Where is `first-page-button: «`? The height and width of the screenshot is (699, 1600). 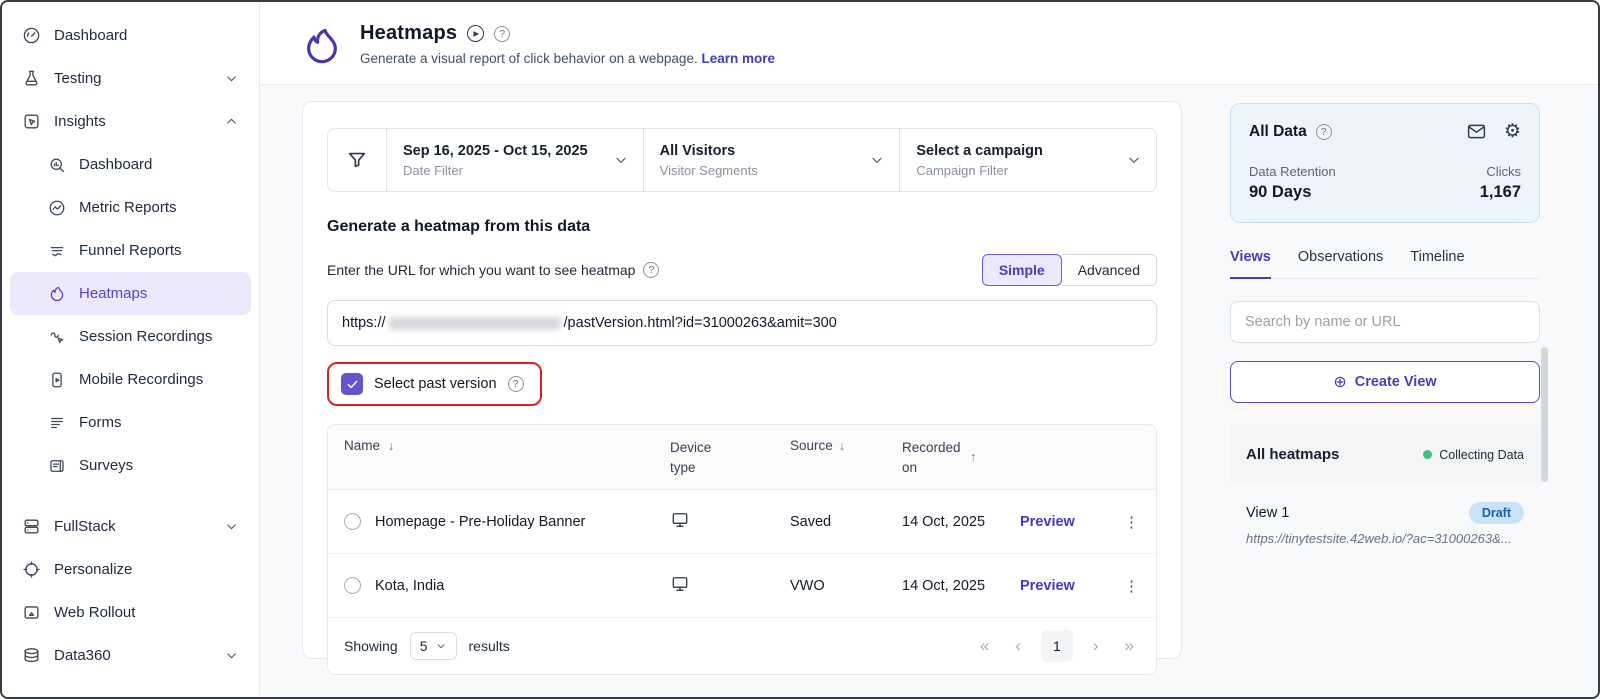 first-page-button: « is located at coordinates (984, 646).